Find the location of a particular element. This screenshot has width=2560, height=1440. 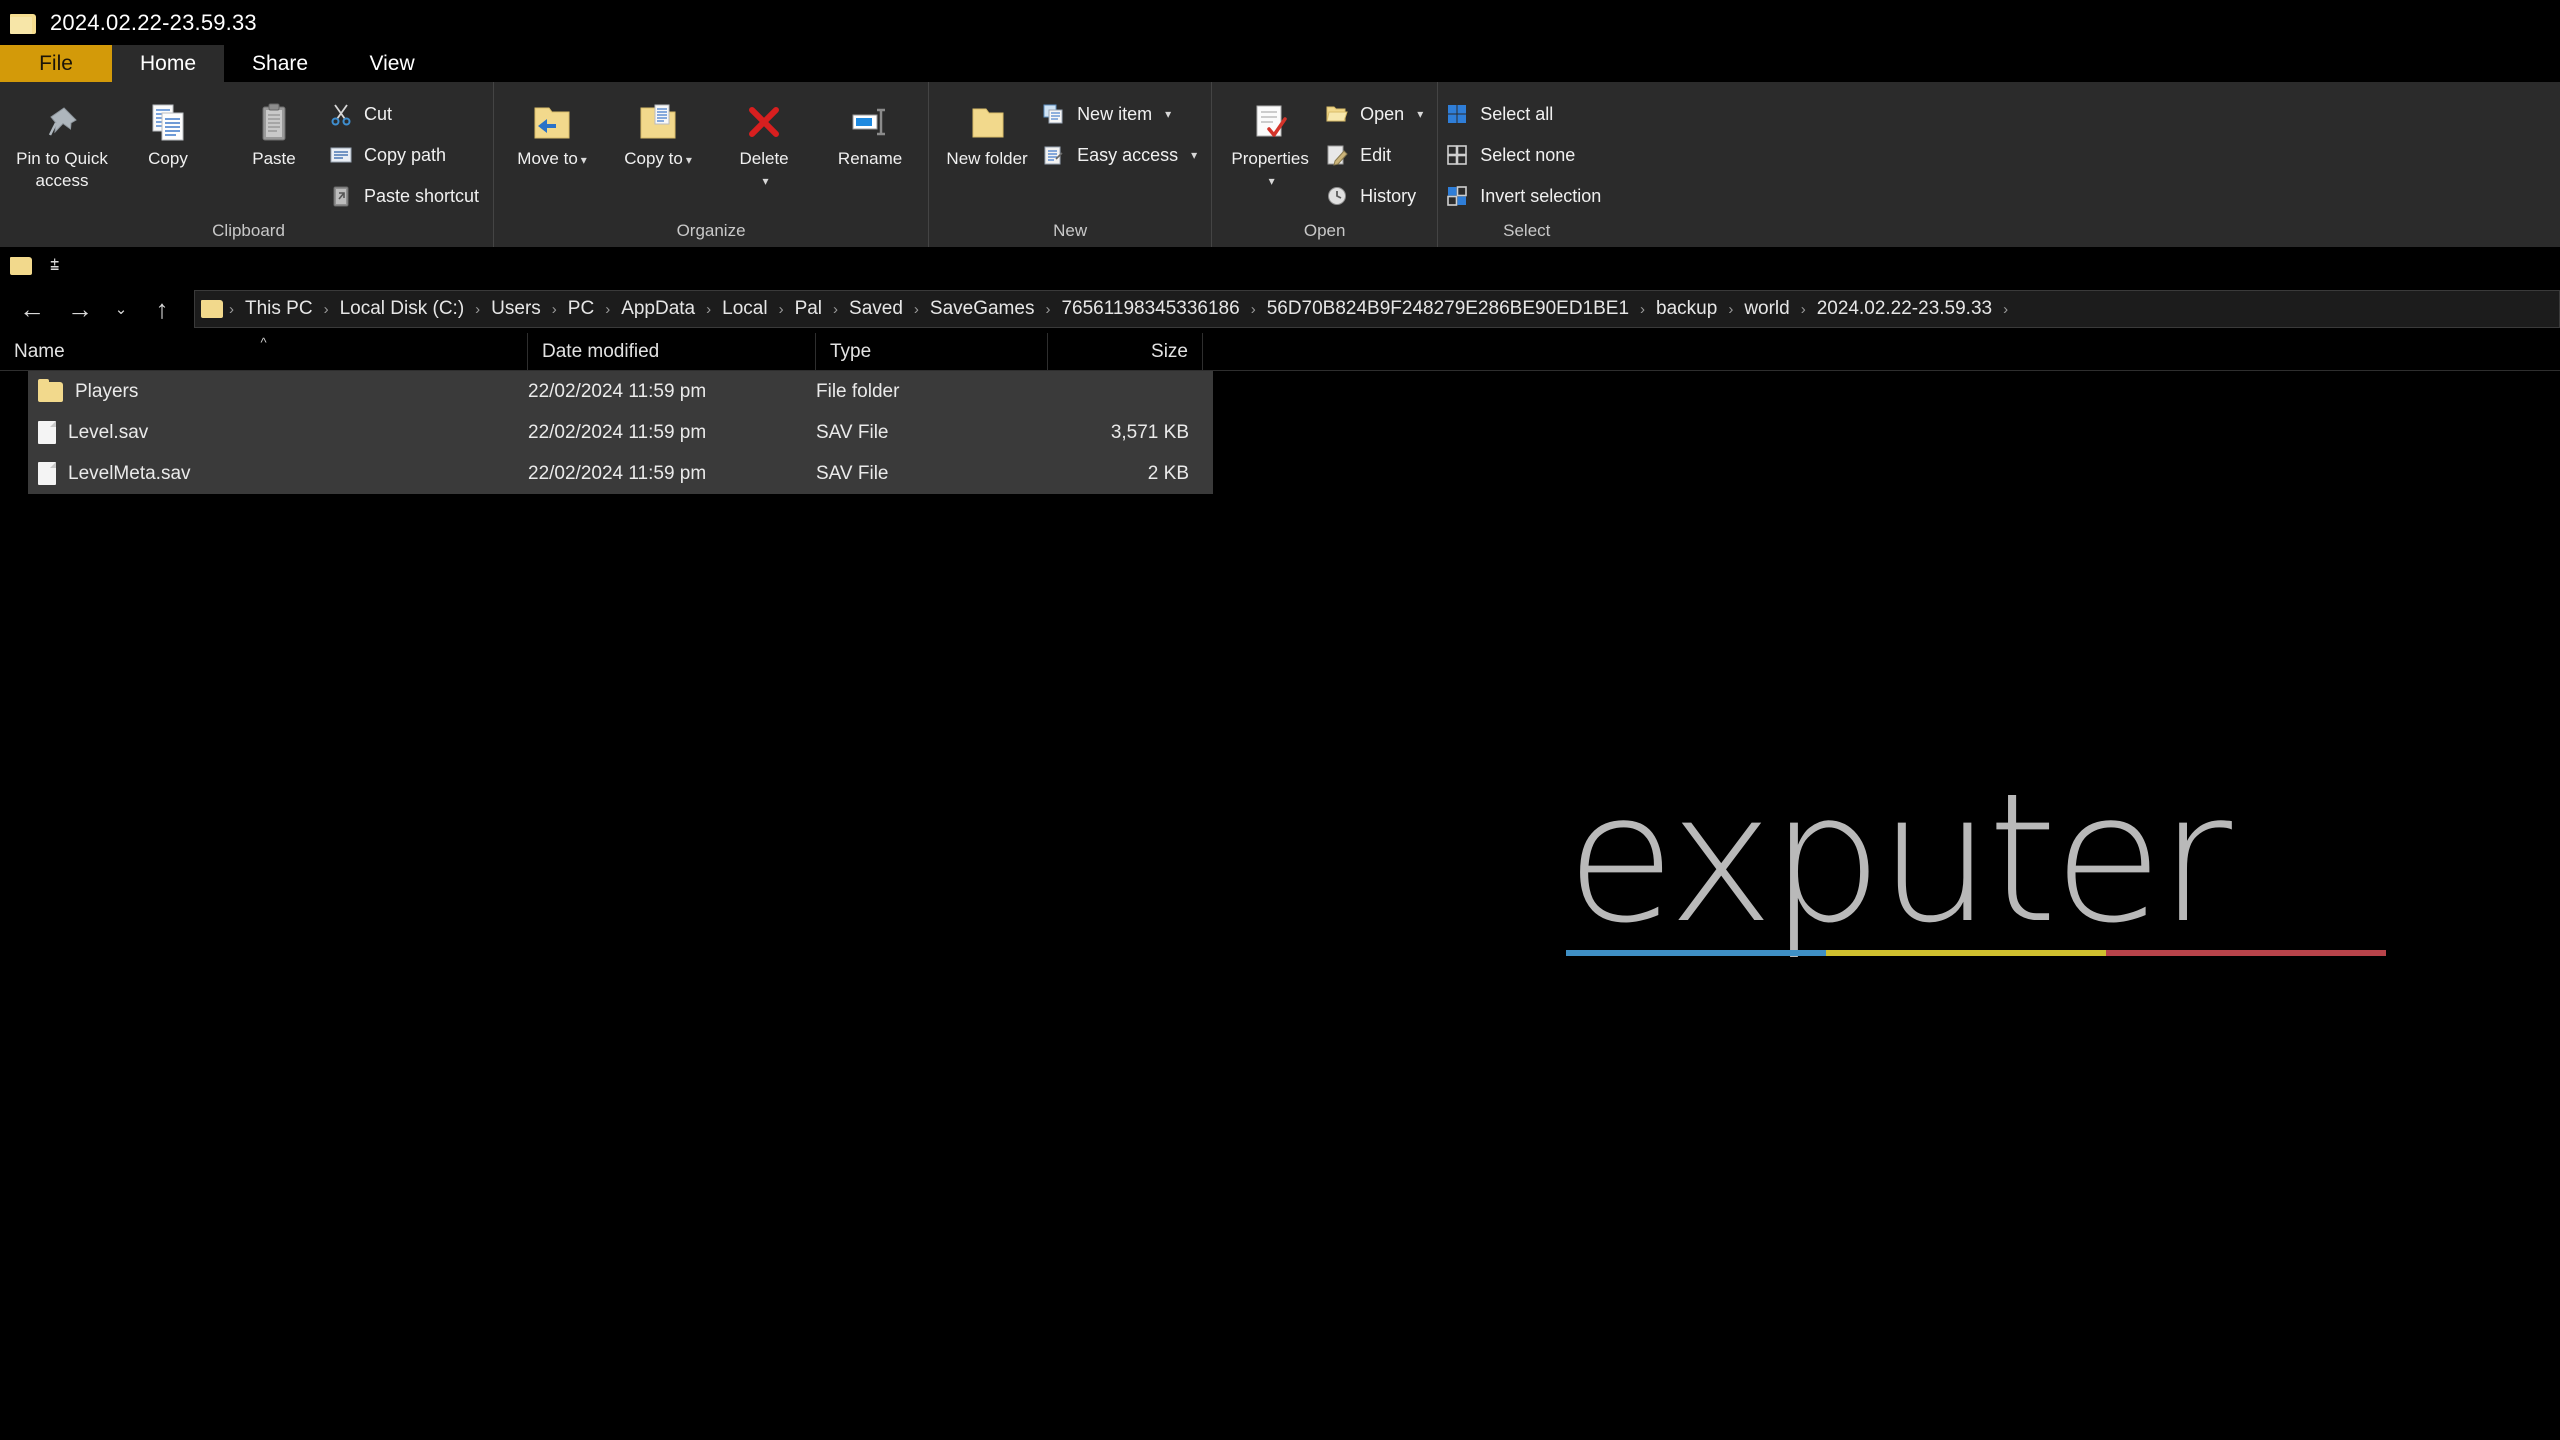

select-all-button: Select all is located at coordinates (1526, 114).